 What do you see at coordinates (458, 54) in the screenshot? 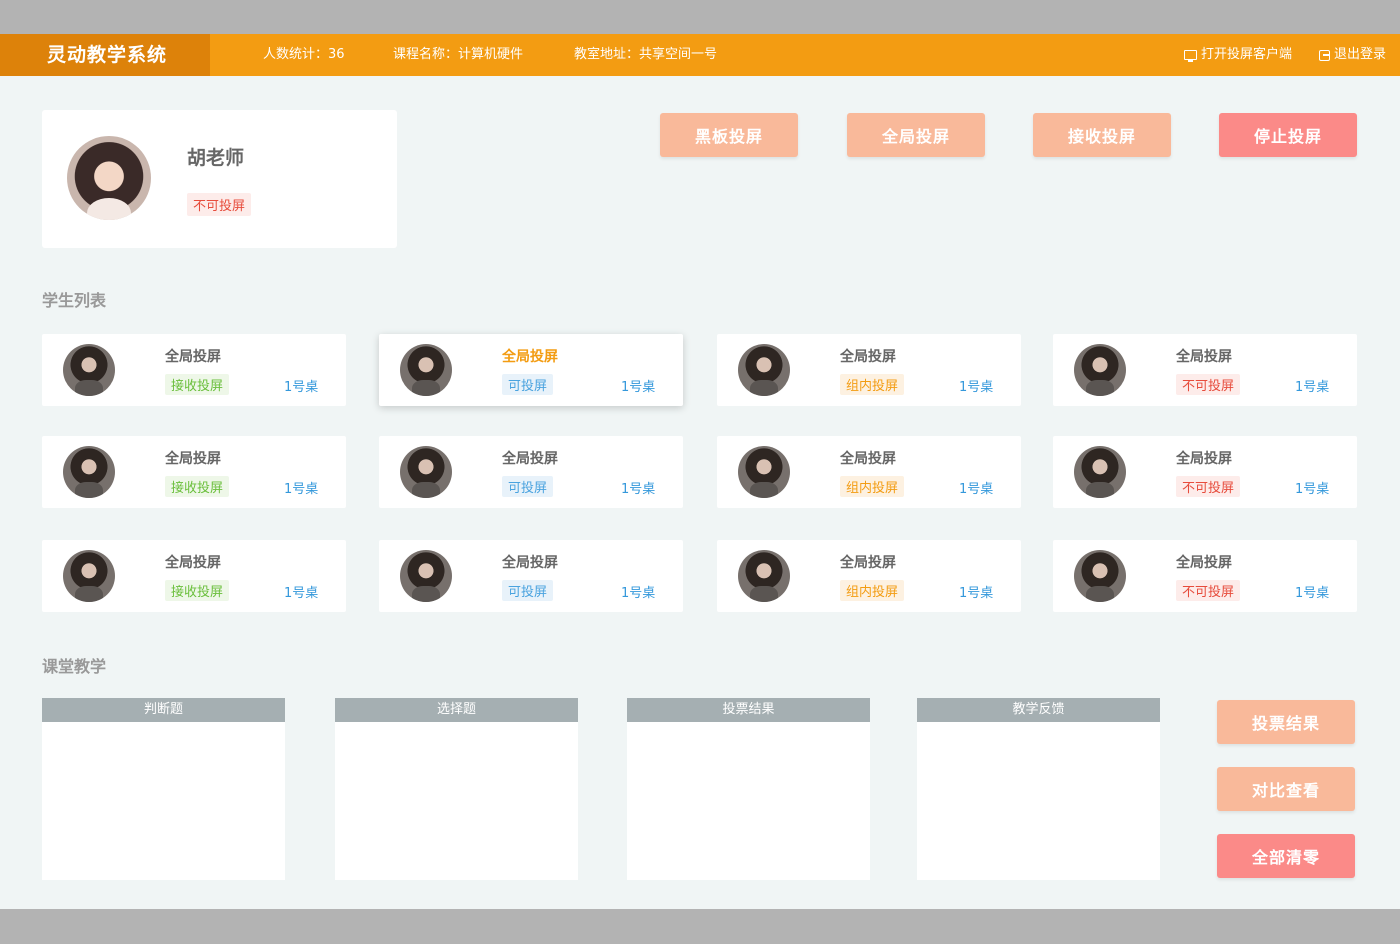
I see `course-name: 课程名称：计算机硬件` at bounding box center [458, 54].